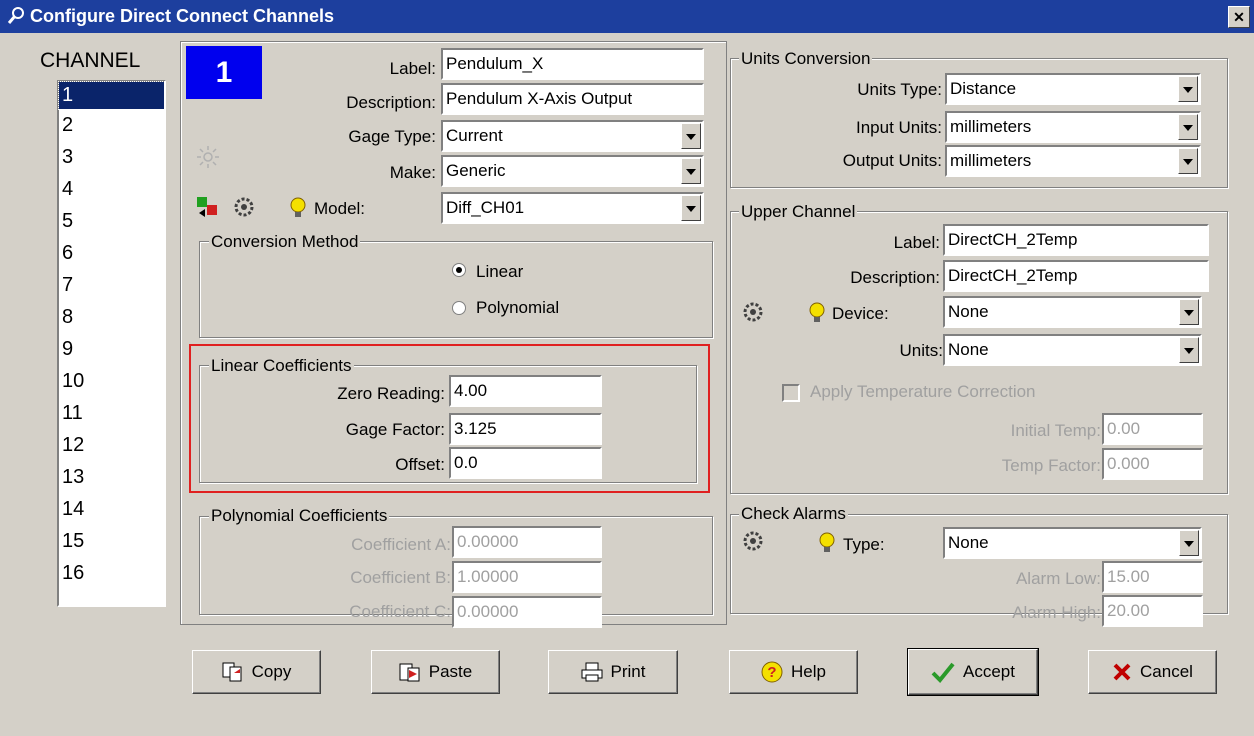 The width and height of the screenshot is (1254, 736). I want to click on cancel-button: Cancel, so click(1152, 672).